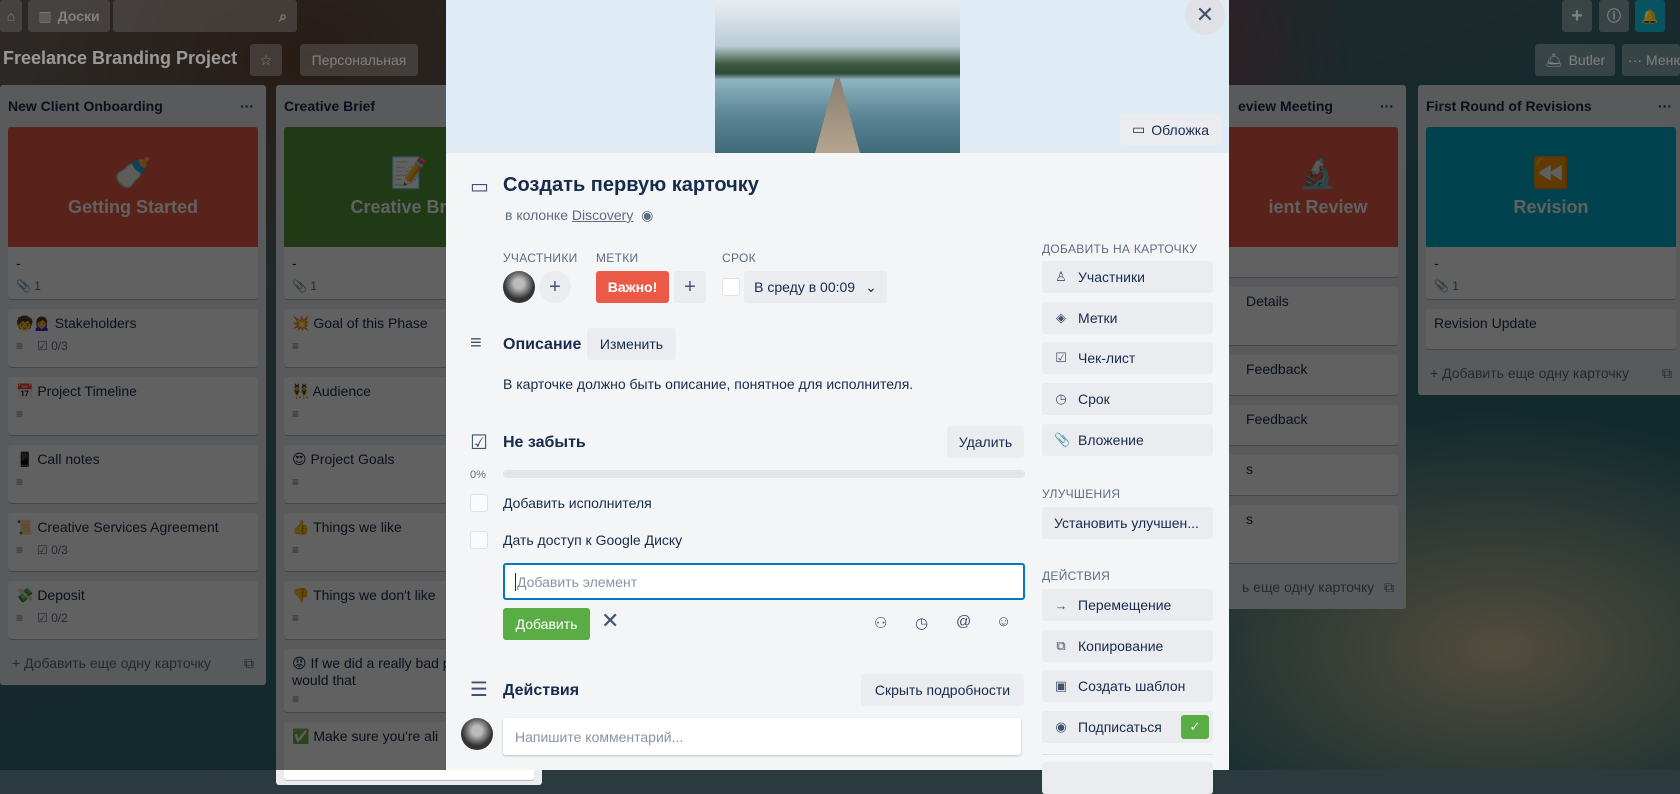 The height and width of the screenshot is (794, 1680). I want to click on description-title: Описание, so click(542, 344).